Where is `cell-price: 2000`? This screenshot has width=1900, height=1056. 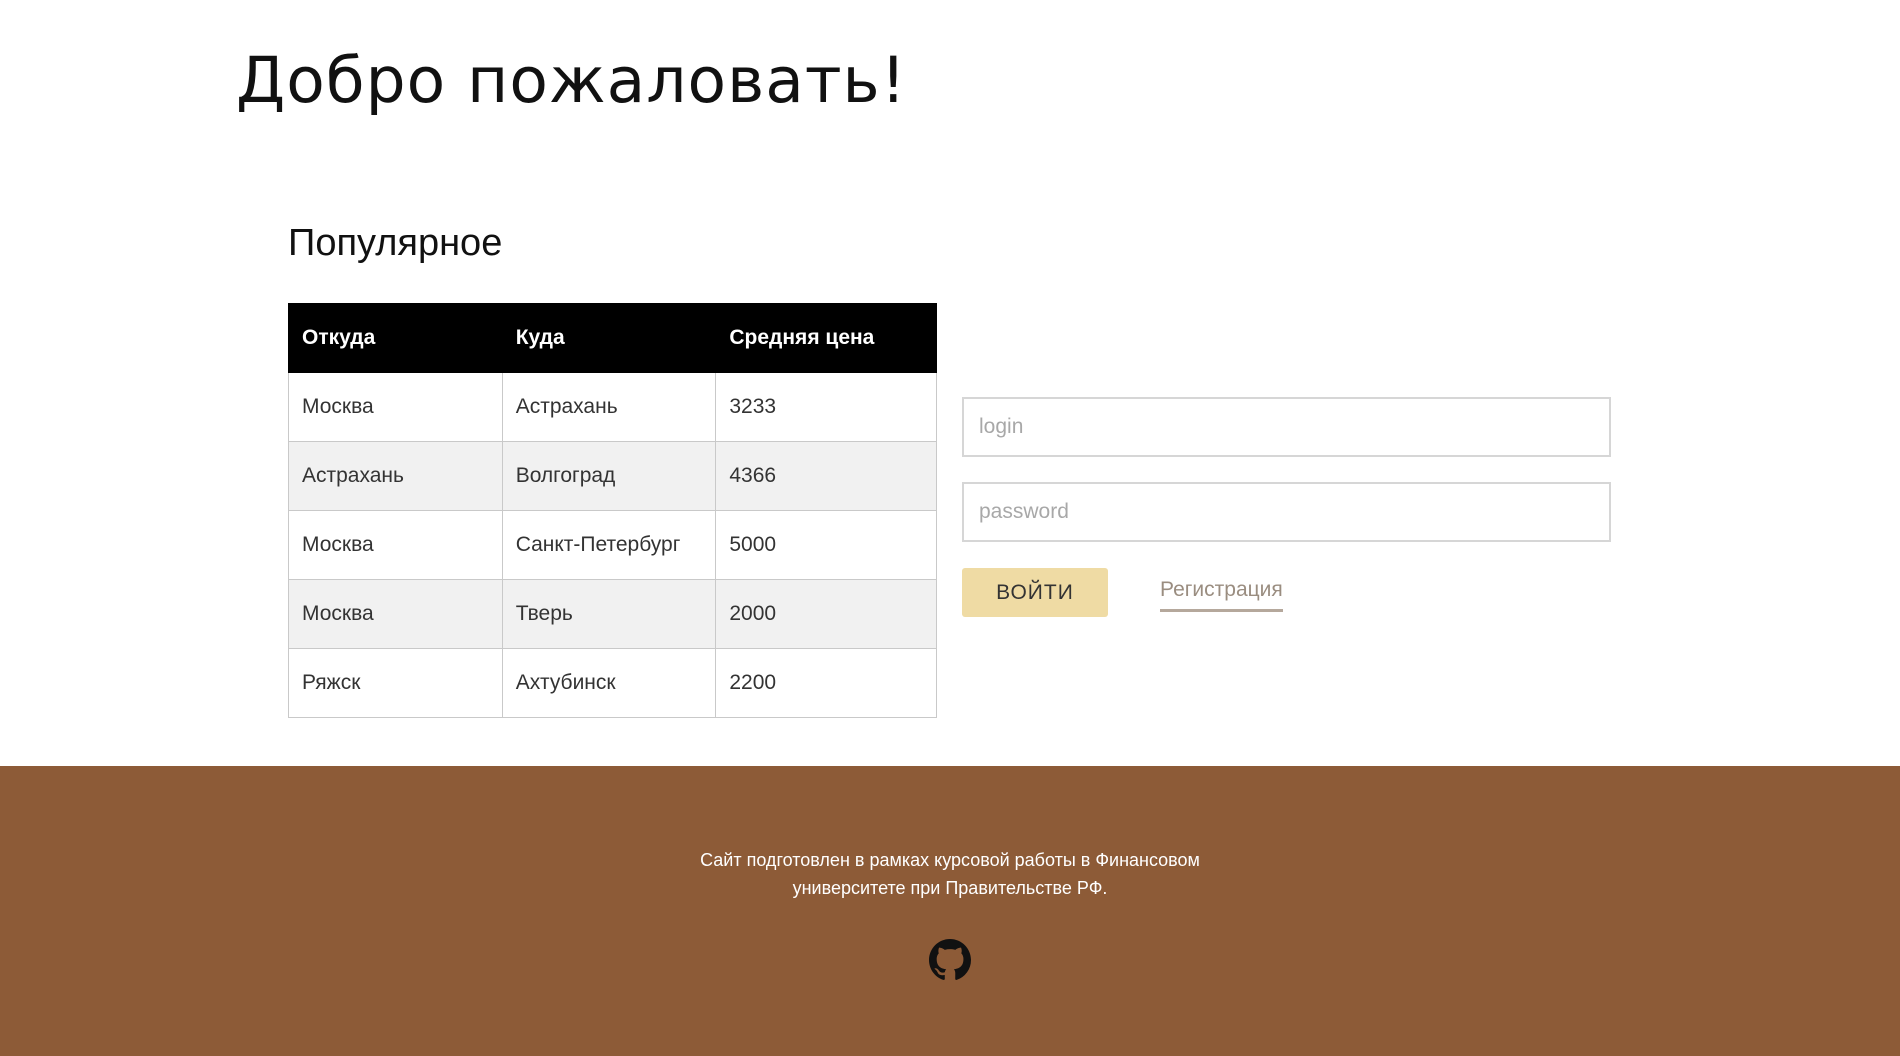
cell-price: 2000 is located at coordinates (826, 614).